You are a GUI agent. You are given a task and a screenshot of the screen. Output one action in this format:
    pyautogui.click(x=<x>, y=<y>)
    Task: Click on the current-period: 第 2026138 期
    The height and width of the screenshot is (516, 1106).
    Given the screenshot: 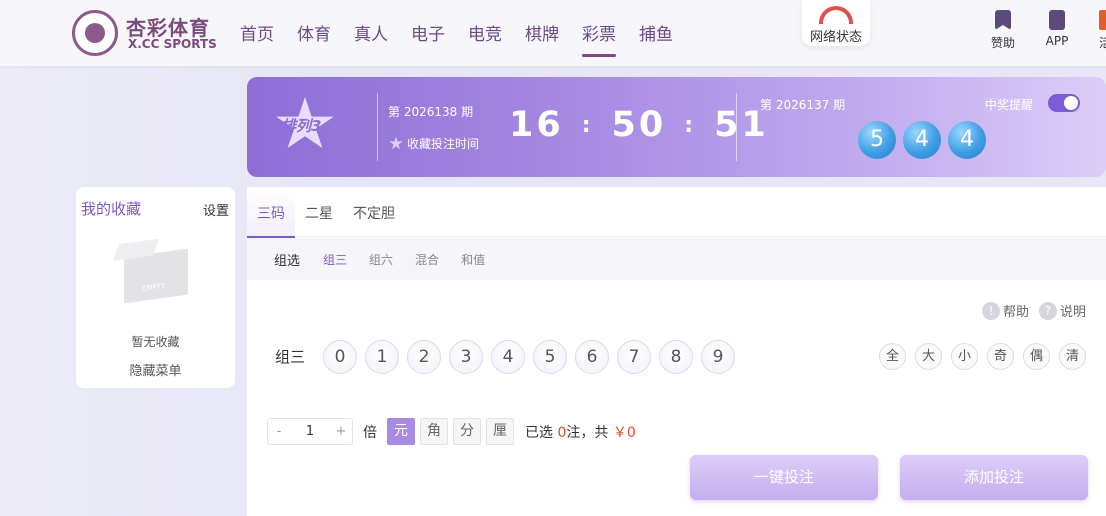 What is the action you would take?
    pyautogui.click(x=431, y=112)
    